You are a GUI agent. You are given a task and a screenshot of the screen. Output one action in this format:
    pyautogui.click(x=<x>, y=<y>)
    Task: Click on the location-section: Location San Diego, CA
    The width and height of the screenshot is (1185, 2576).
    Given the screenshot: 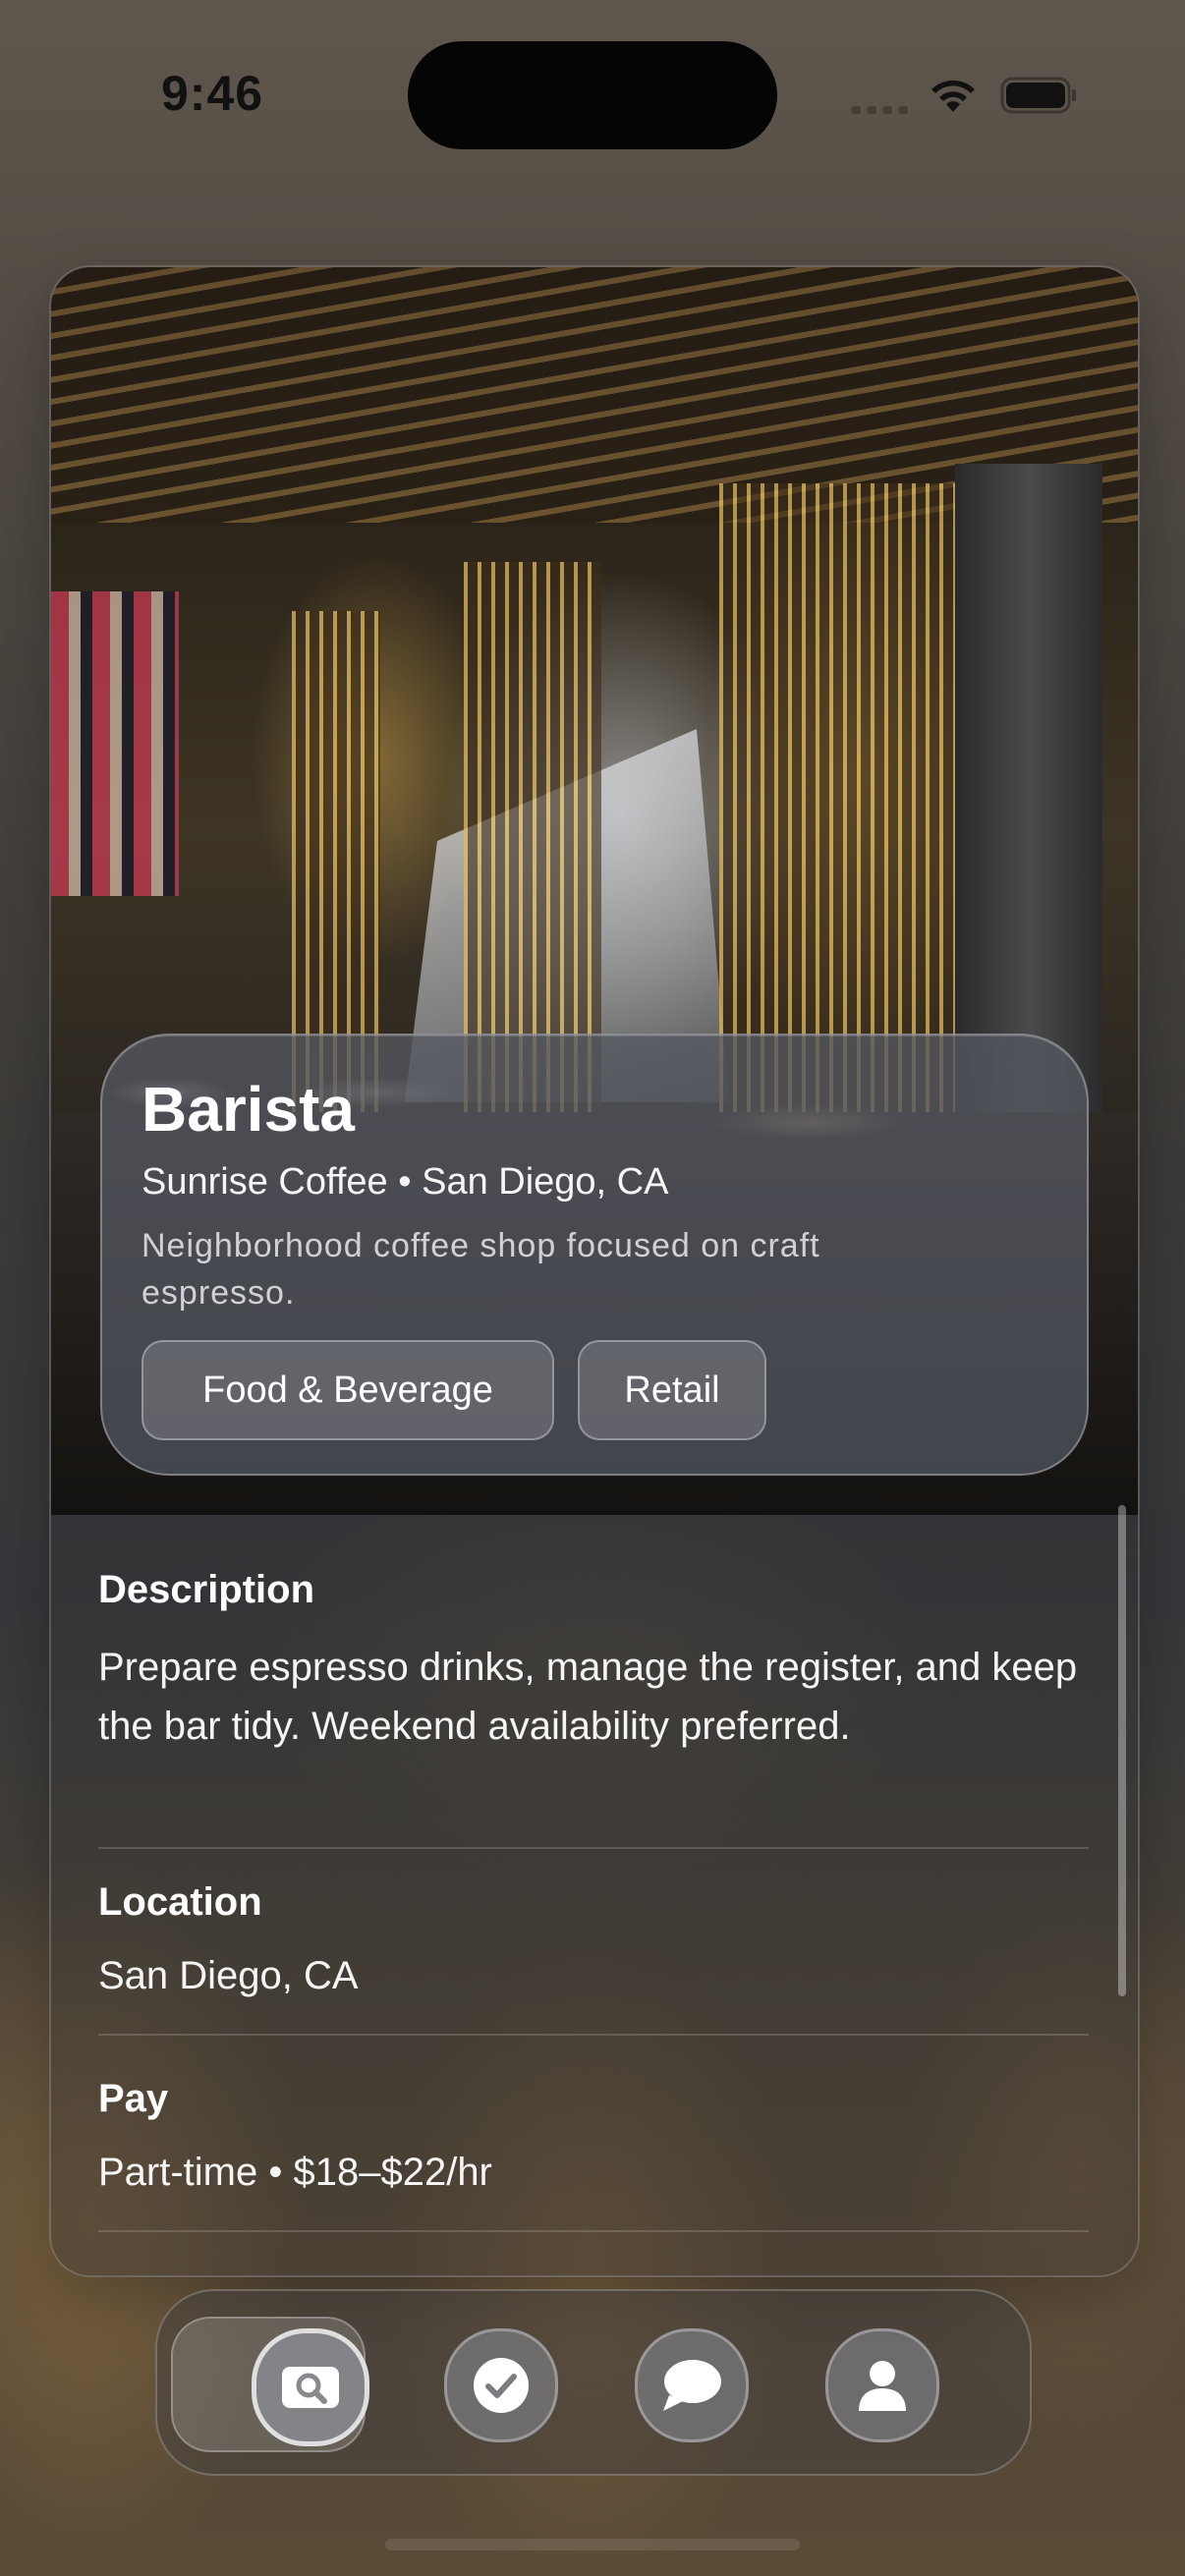 What is the action you would take?
    pyautogui.click(x=594, y=1958)
    